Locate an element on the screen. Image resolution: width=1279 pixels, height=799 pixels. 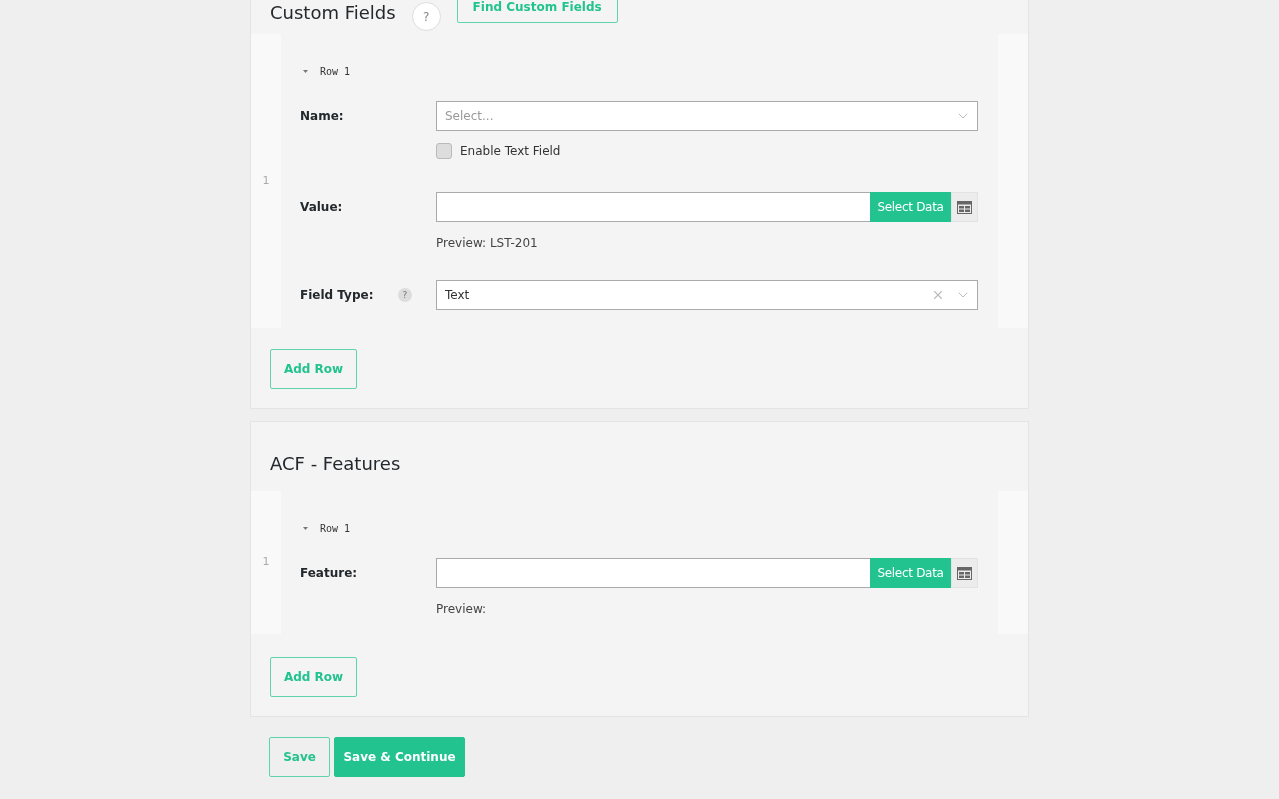
select-field: Text is located at coordinates (707, 295).